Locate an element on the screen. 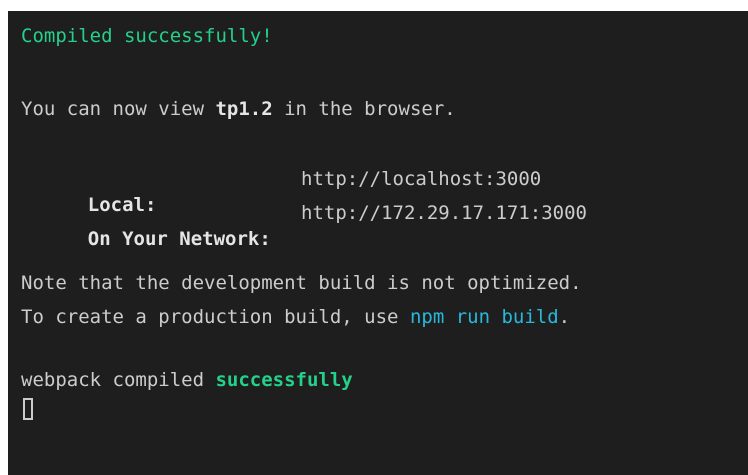 This screenshot has height=475, width=748. terminal-cursor is located at coordinates (28, 409).